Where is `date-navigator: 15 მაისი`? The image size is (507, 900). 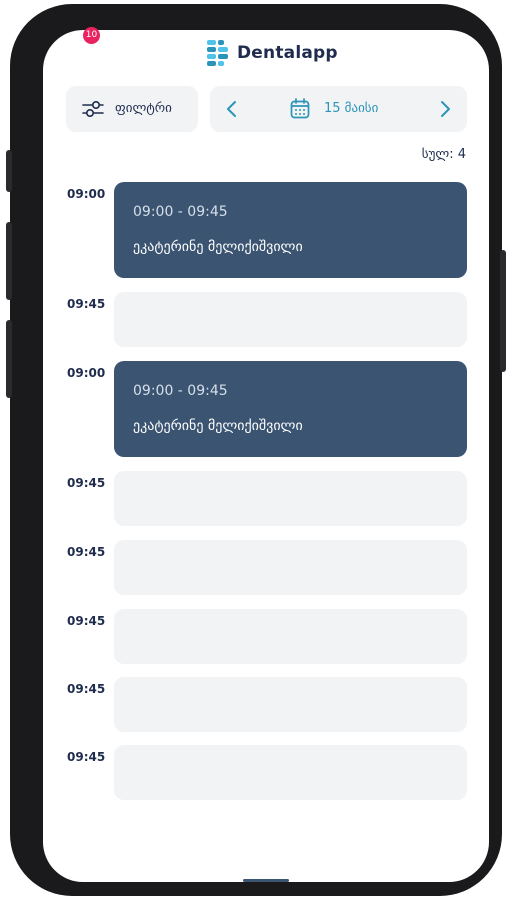 date-navigator: 15 მაისი is located at coordinates (338, 109).